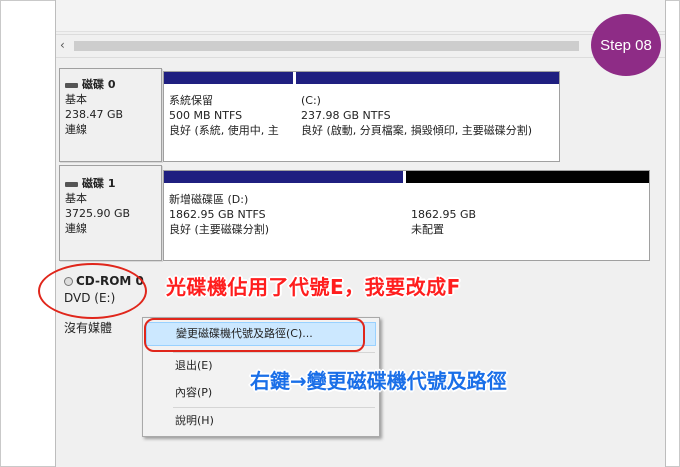 The width and height of the screenshot is (680, 467). I want to click on annotation-red-text: 光碟機佔用了代號E，我要改成F, so click(313, 287).